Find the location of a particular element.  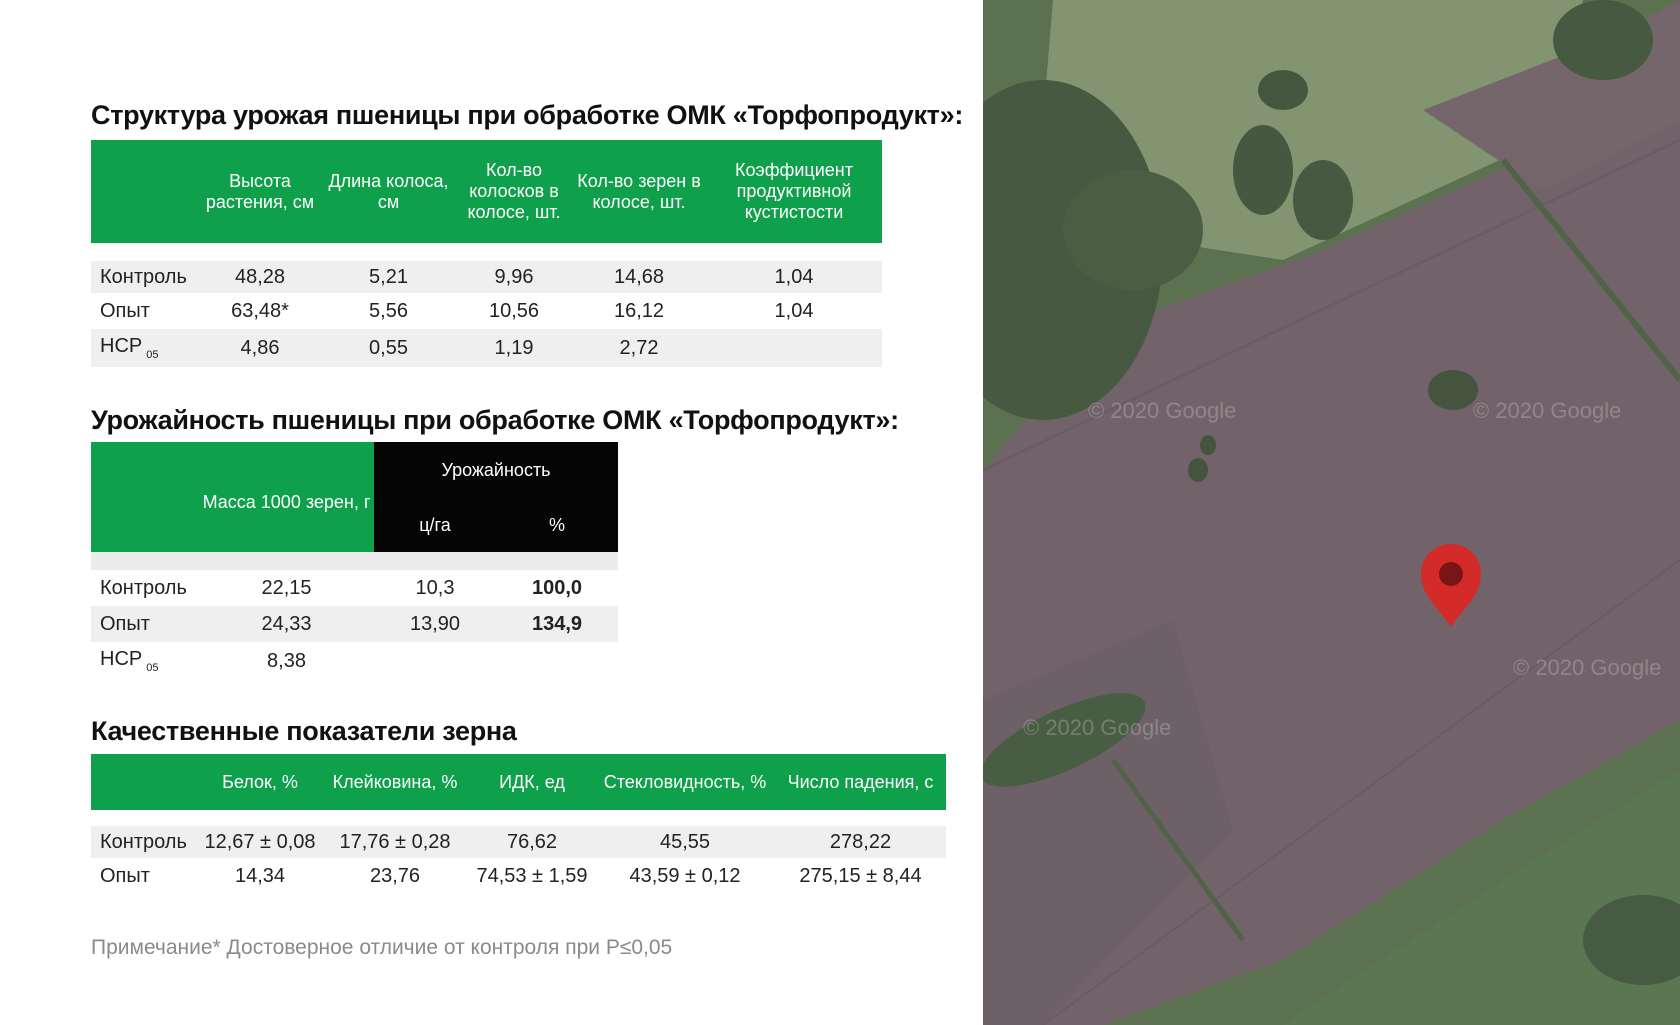

header-falling-number: Число падения, с is located at coordinates (860, 782).